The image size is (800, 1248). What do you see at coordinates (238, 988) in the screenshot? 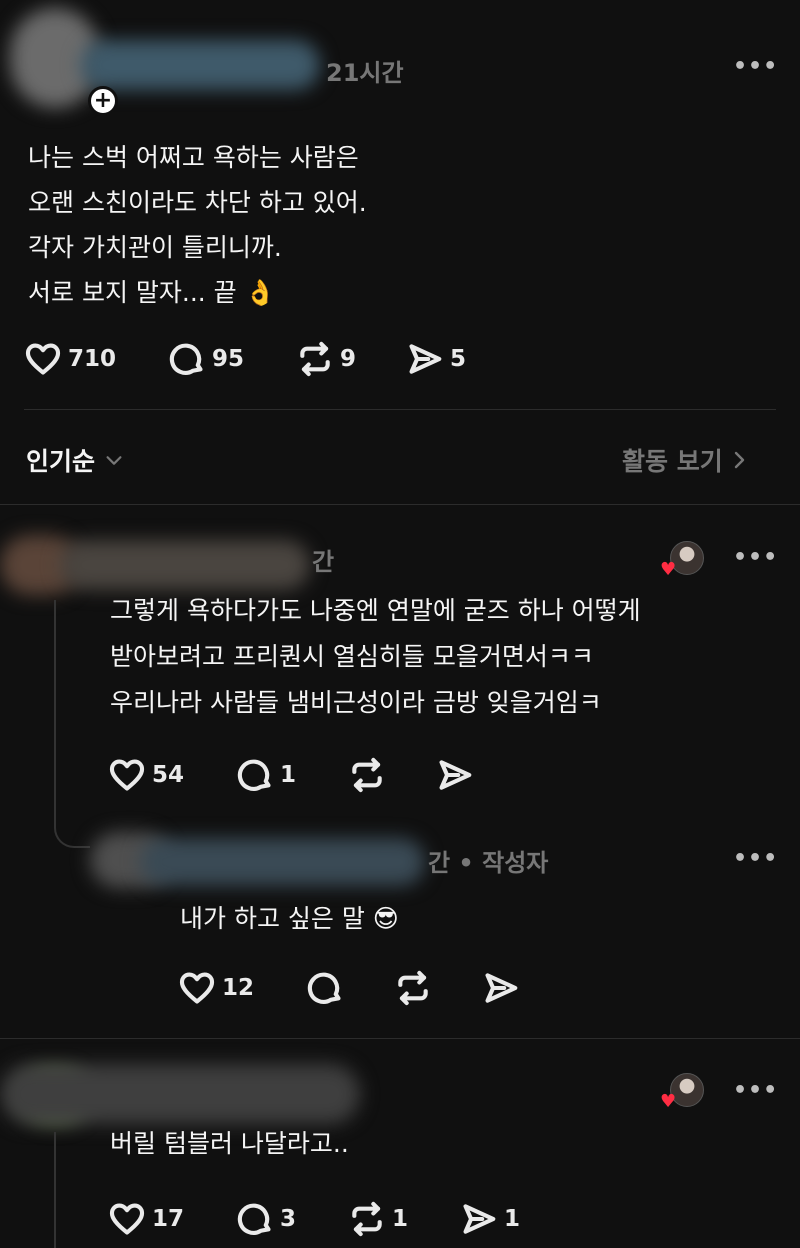
I see `comment-2-like-count: 12` at bounding box center [238, 988].